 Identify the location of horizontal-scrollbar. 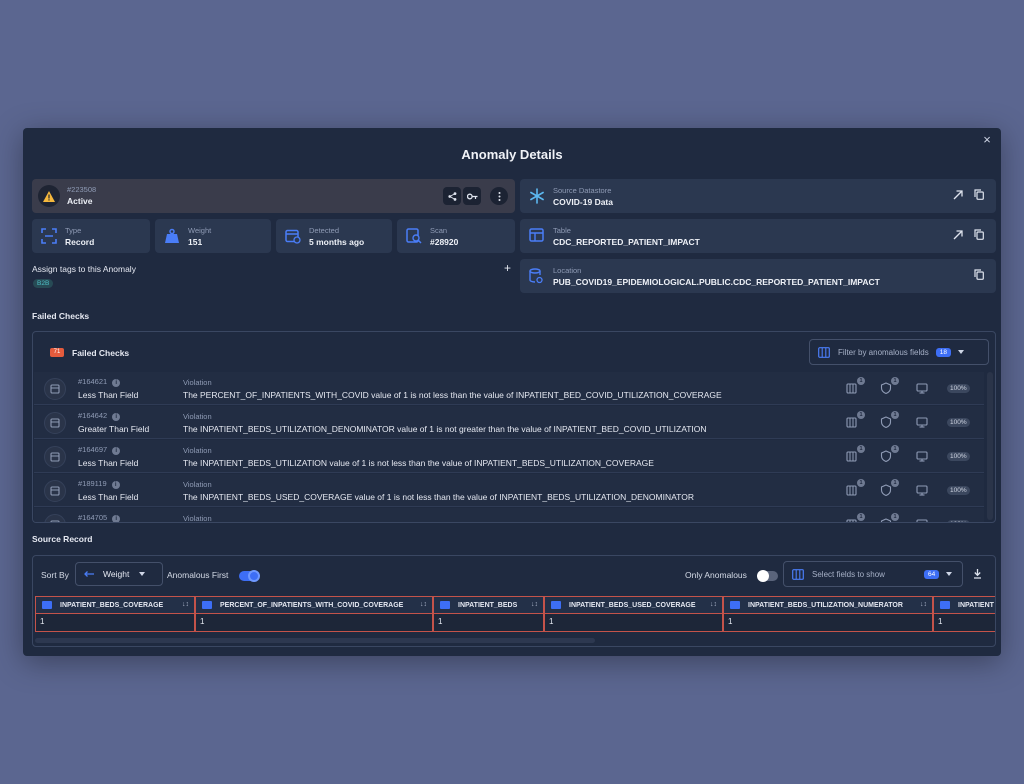
(315, 640).